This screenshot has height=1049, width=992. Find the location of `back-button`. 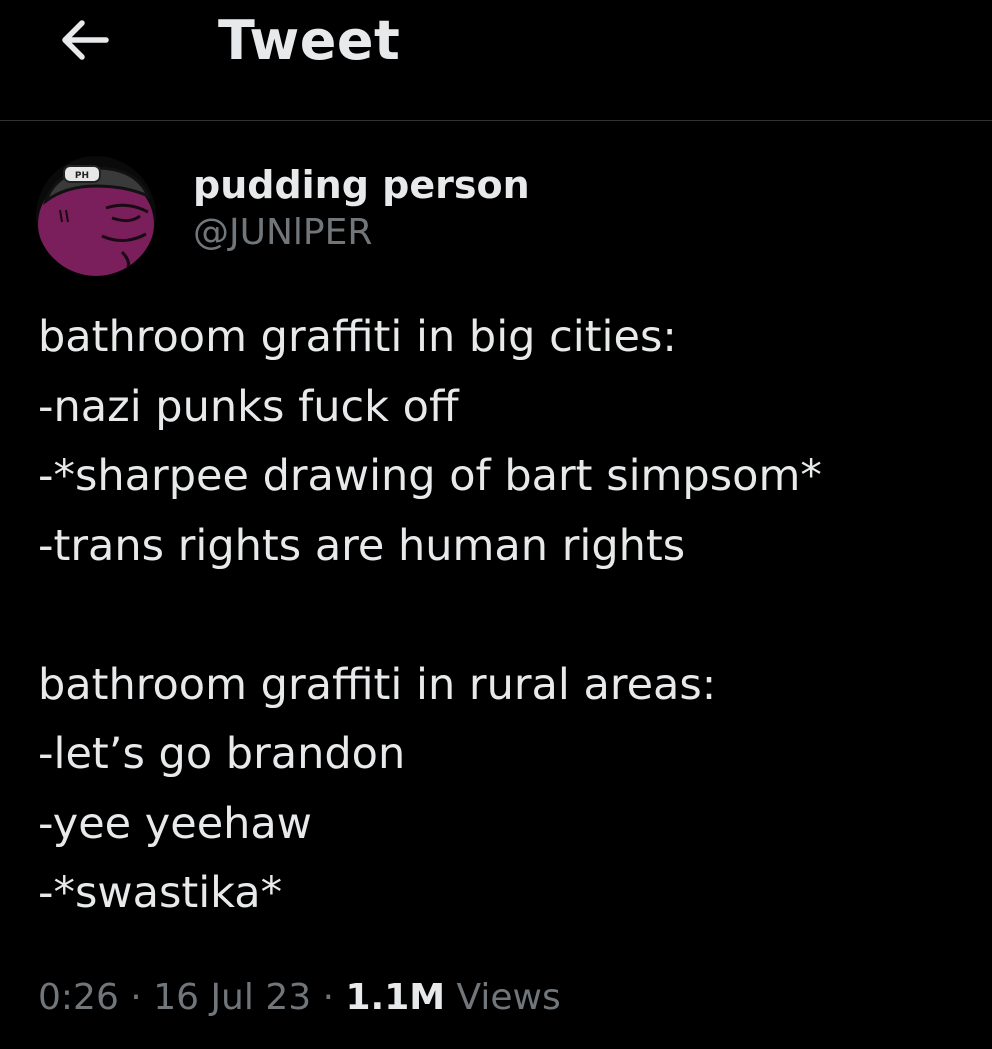

back-button is located at coordinates (84, 40).